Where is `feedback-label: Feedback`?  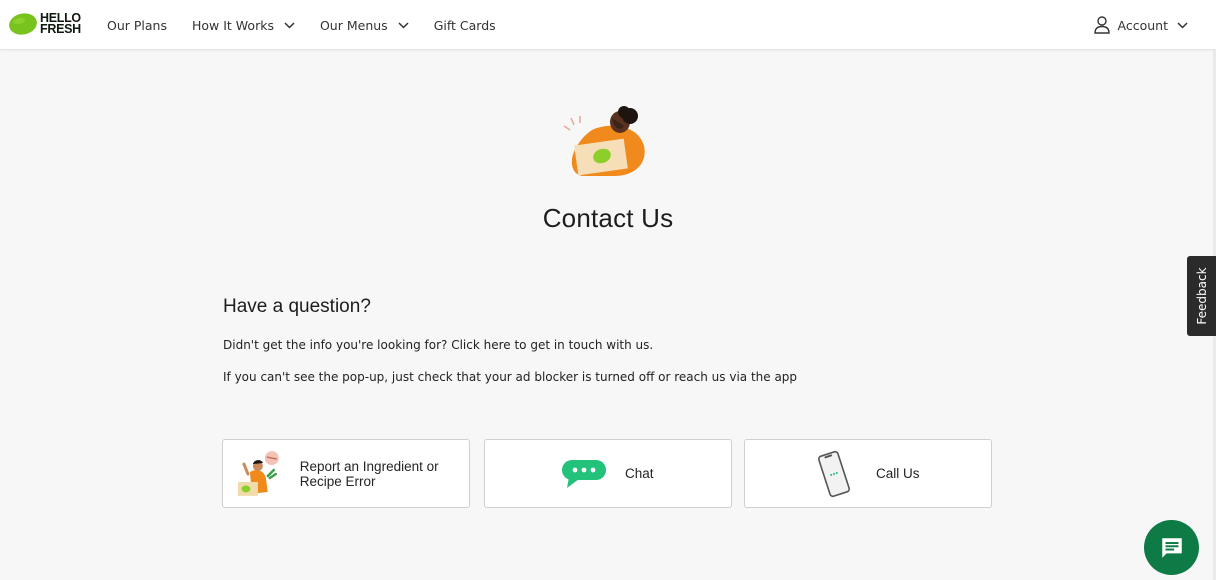
feedback-label: Feedback is located at coordinates (1201, 296).